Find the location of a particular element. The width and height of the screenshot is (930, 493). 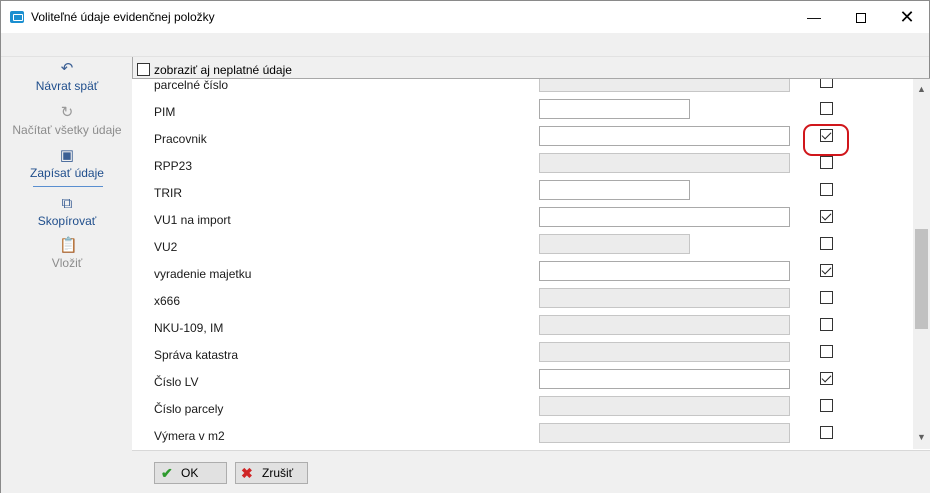

field-name: Výmera v m2 is located at coordinates (189, 436).